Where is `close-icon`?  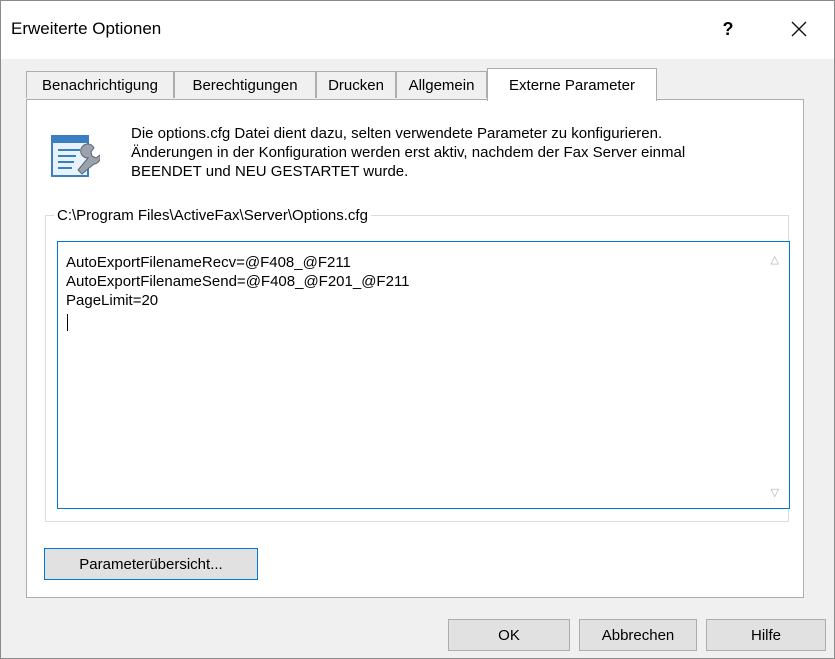
close-icon is located at coordinates (799, 29).